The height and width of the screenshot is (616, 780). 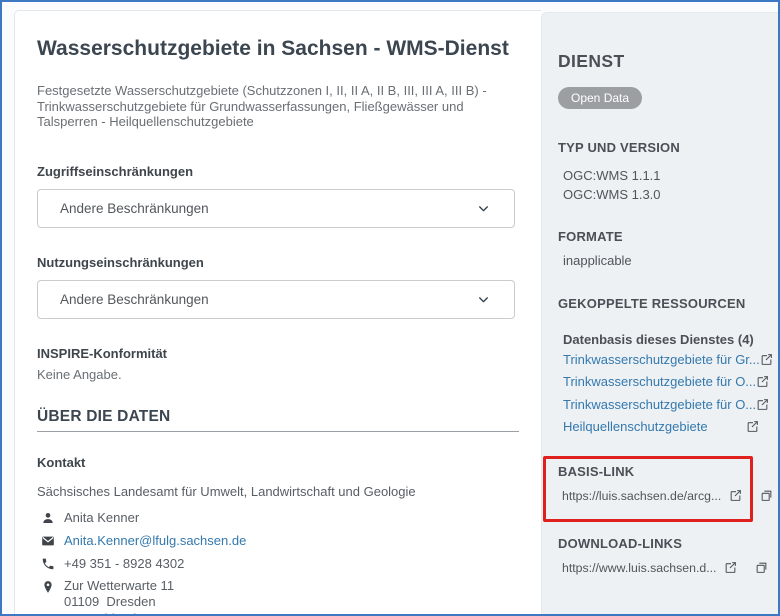 What do you see at coordinates (619, 147) in the screenshot?
I see `type-version-label: TYP UND VERSION` at bounding box center [619, 147].